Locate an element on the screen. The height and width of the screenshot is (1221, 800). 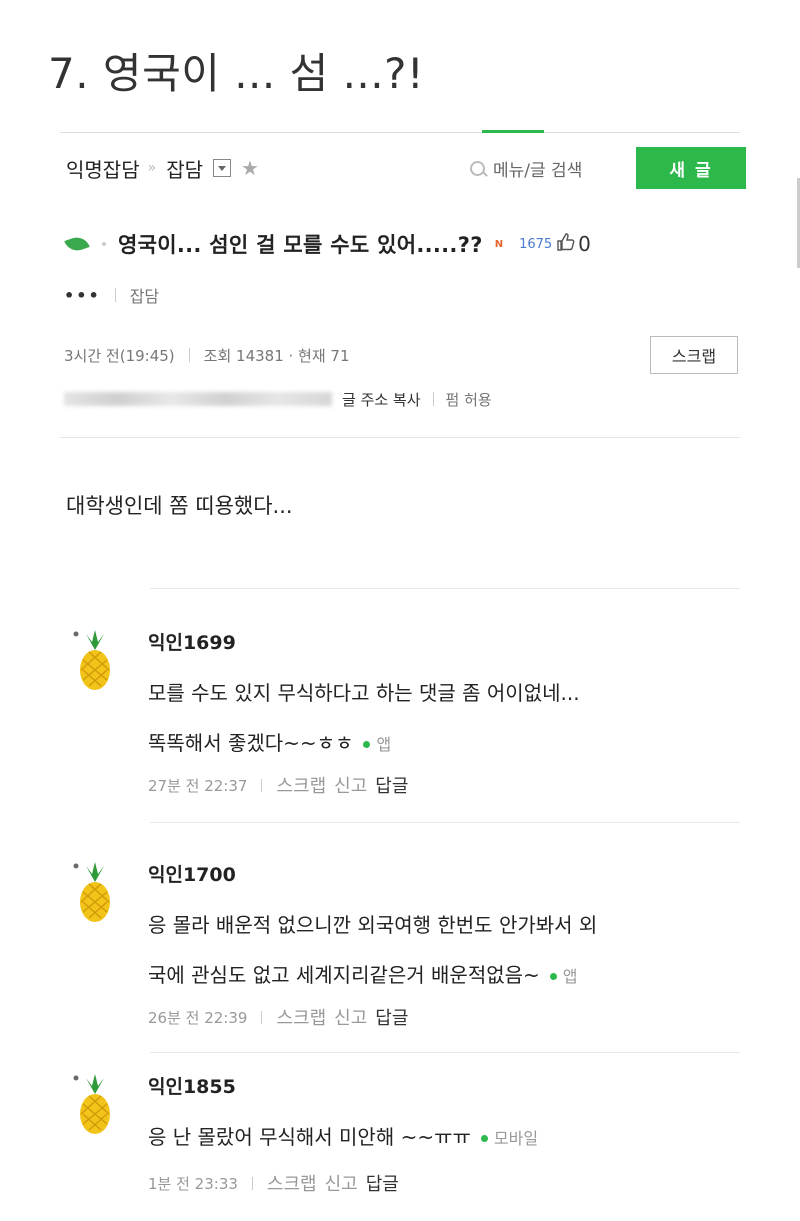
new-badge: N is located at coordinates (499, 244).